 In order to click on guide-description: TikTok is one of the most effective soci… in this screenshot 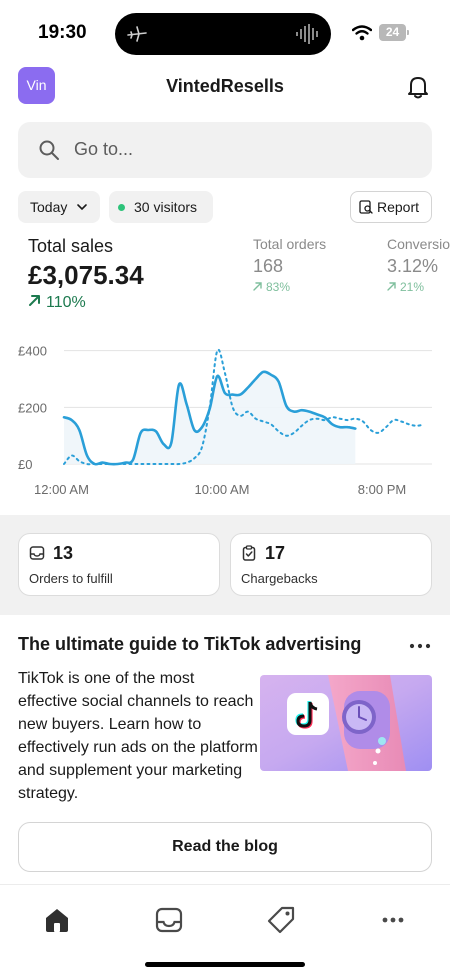, I will do `click(138, 736)`.